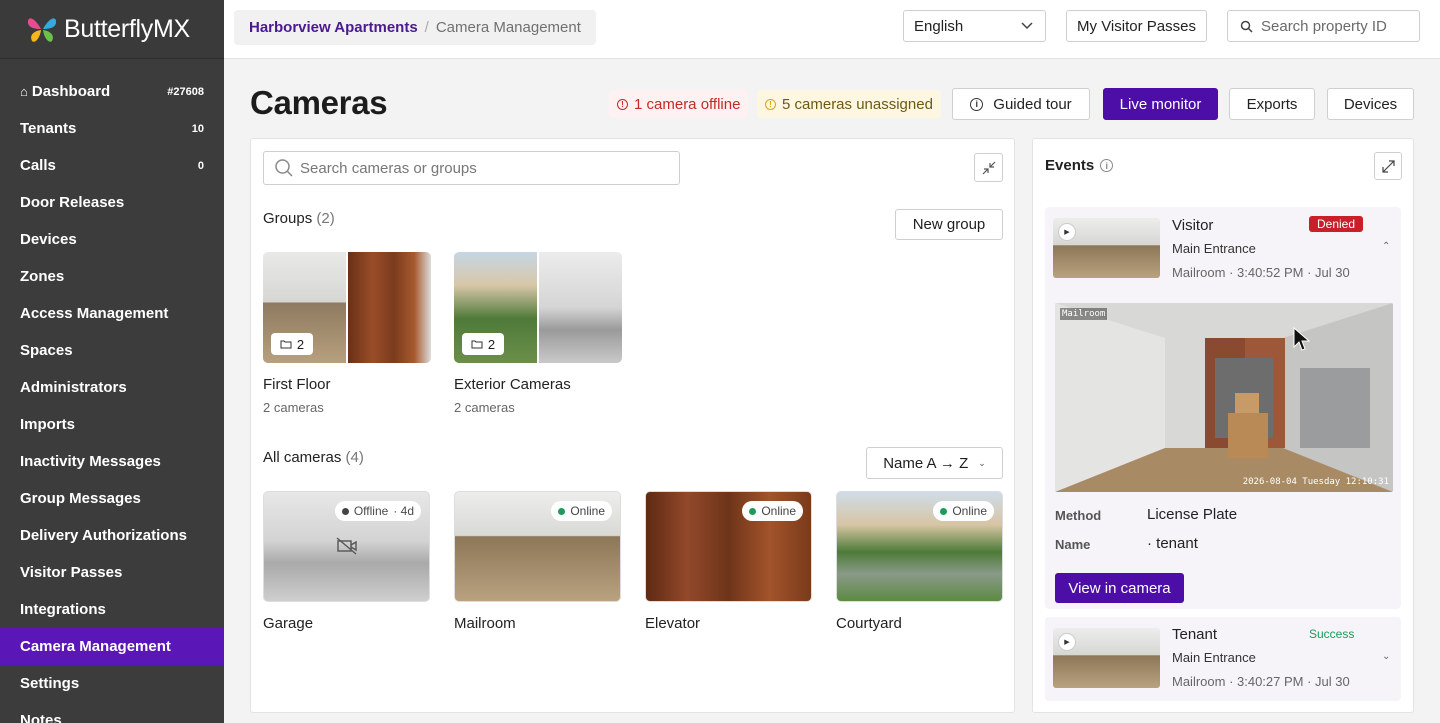  Describe the element at coordinates (477, 344) in the screenshot. I see `folder-icon` at that location.